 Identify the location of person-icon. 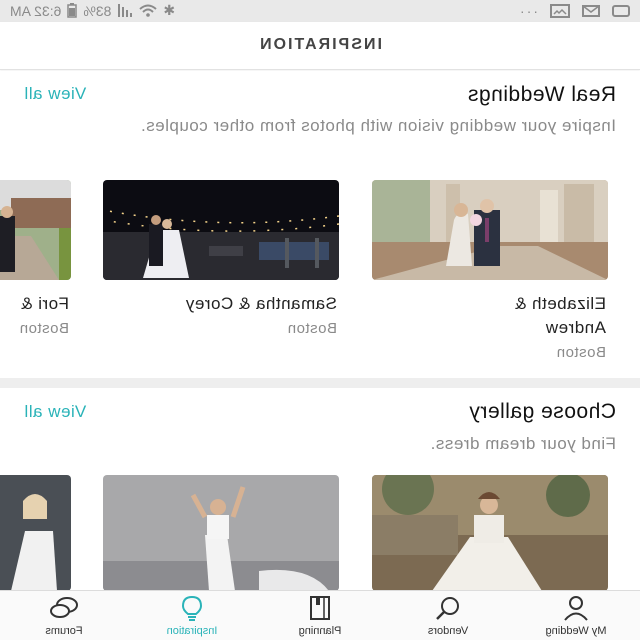
(576, 608).